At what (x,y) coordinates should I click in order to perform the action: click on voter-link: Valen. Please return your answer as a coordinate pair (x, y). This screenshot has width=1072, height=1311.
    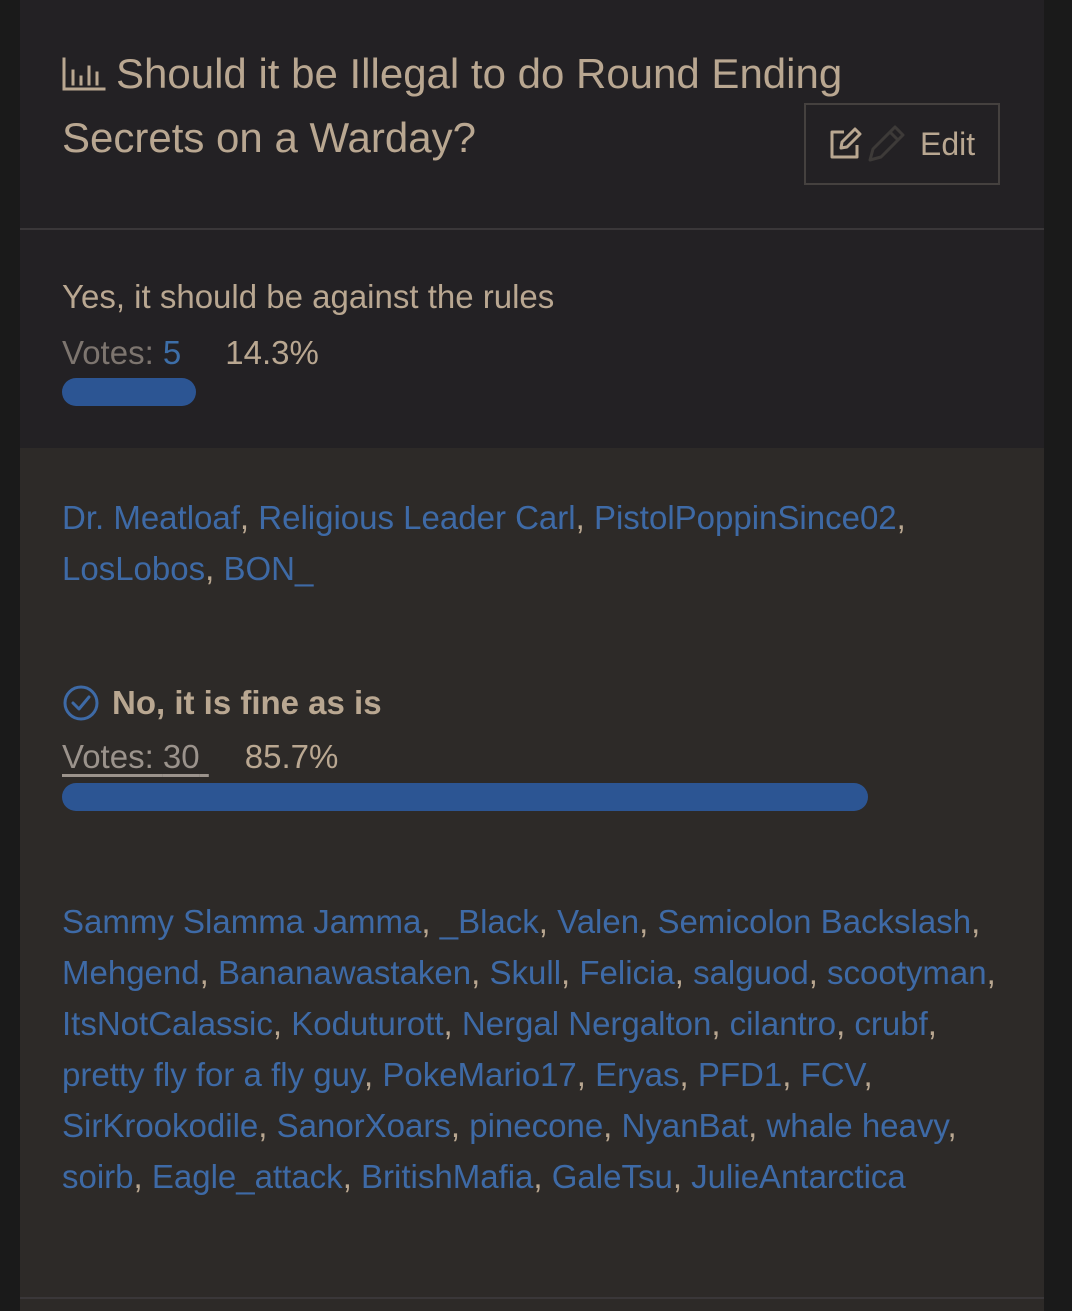
    Looking at the image, I should click on (598, 921).